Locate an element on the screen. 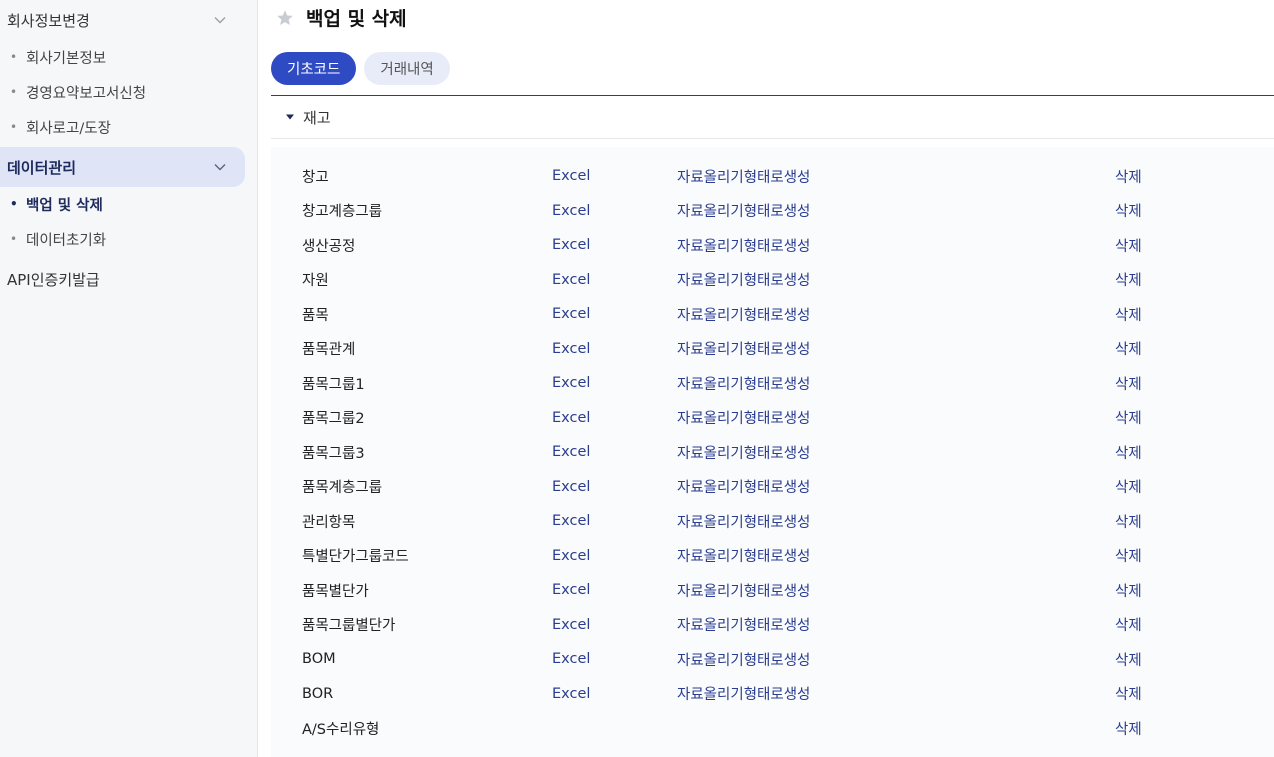  item-name: 품목별단가 is located at coordinates (335, 591).